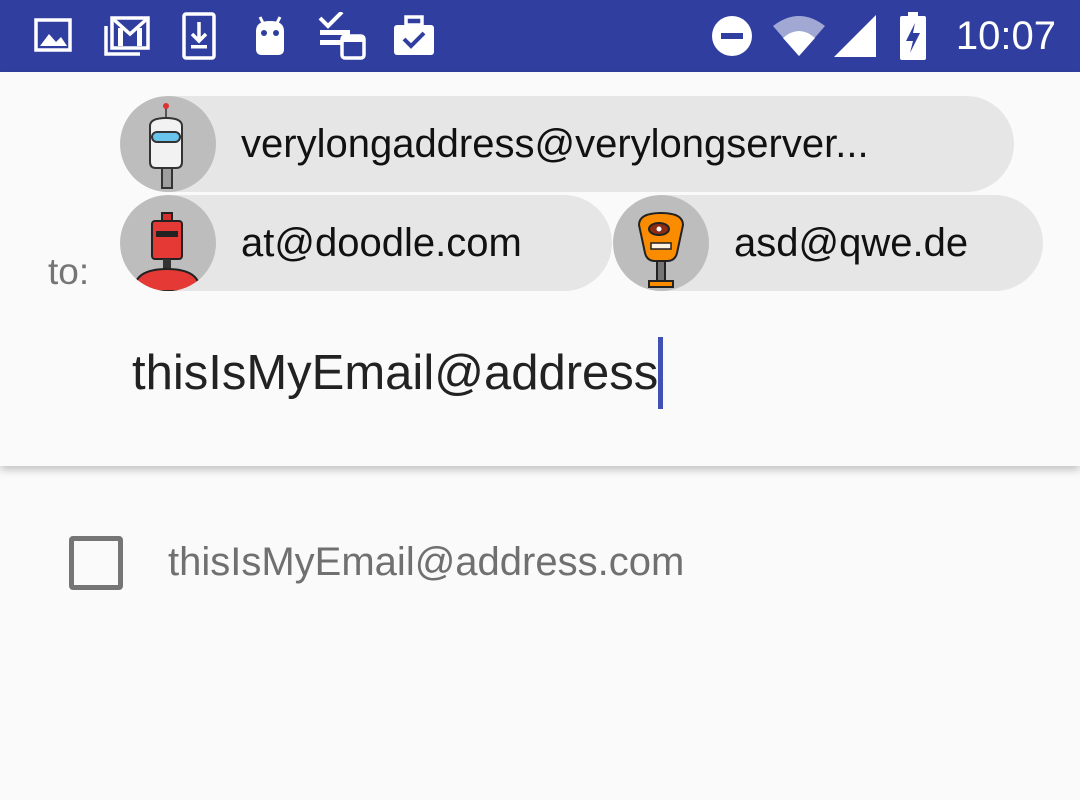 The image size is (1080, 800). Describe the element at coordinates (199, 36) in the screenshot. I see `download-icon` at that location.